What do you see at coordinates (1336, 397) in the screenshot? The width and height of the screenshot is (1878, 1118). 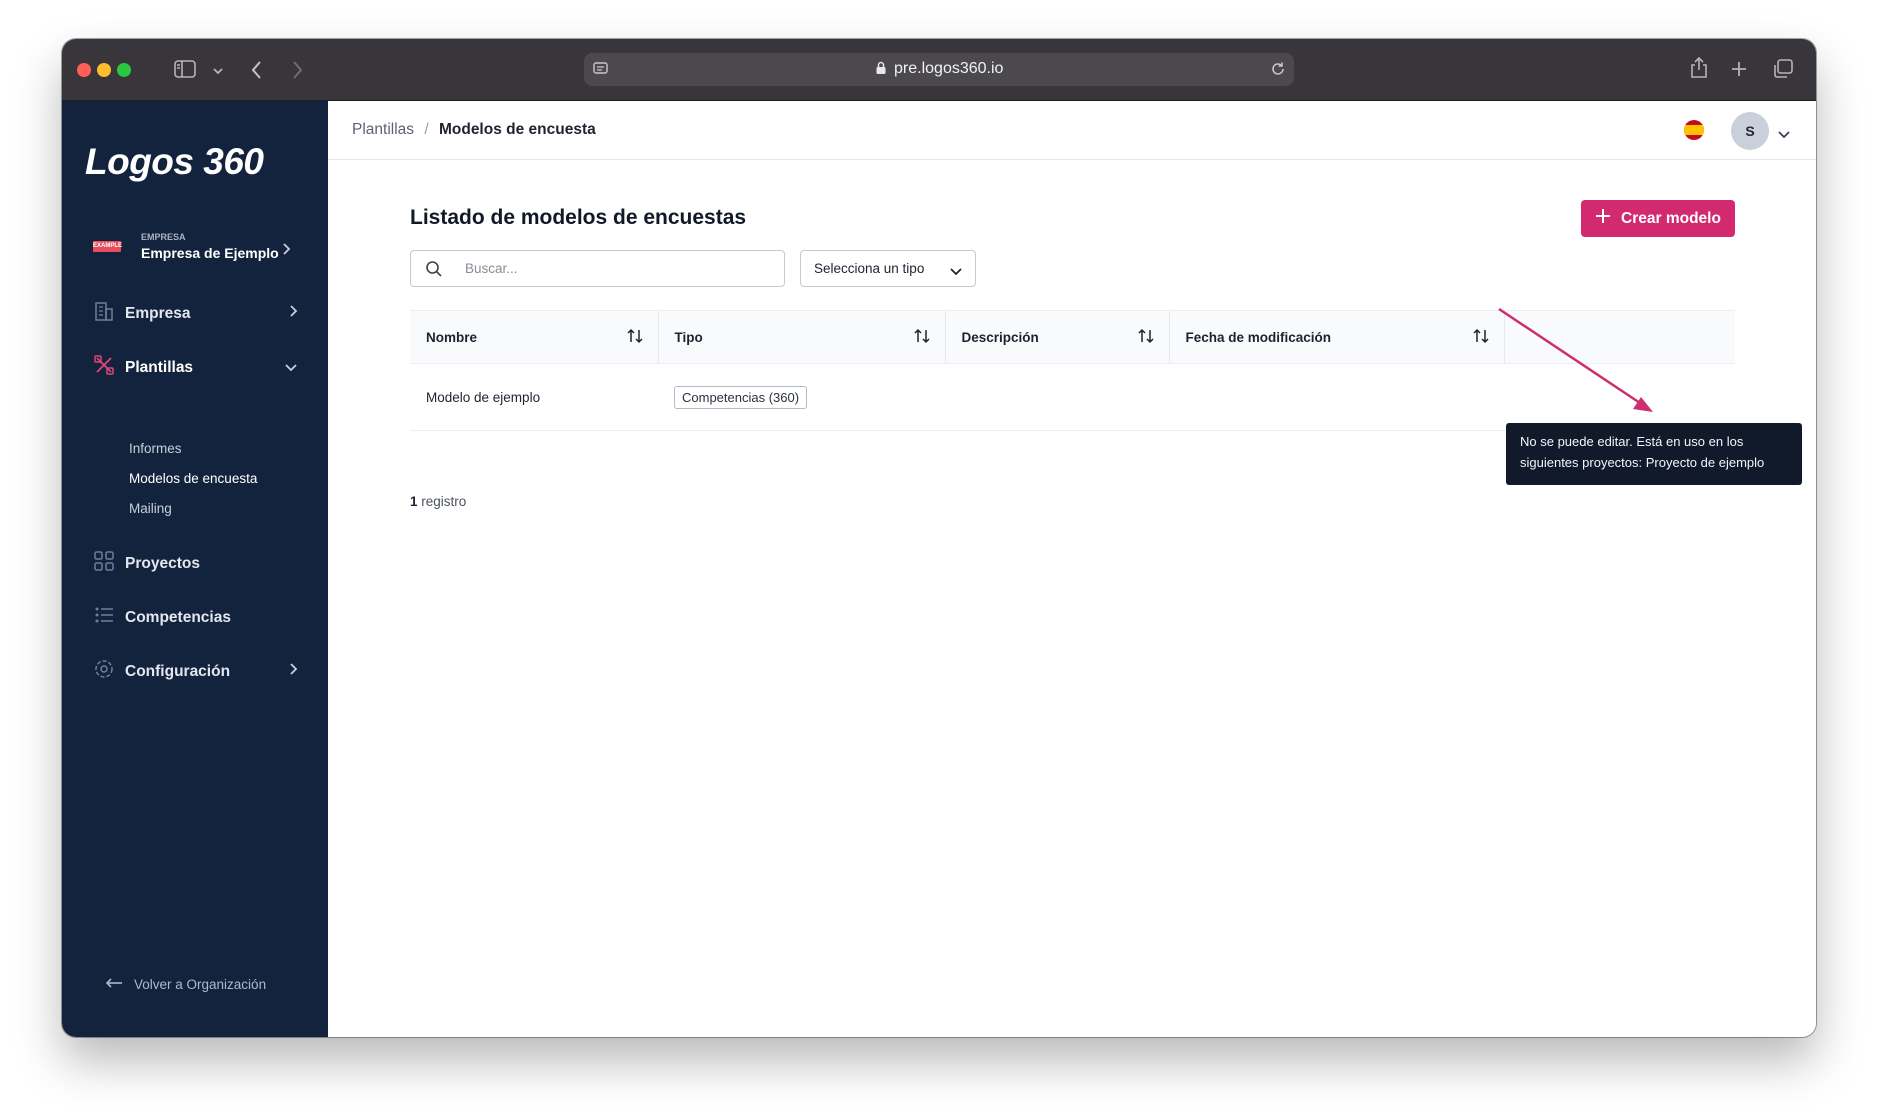 I see `cell-modified` at bounding box center [1336, 397].